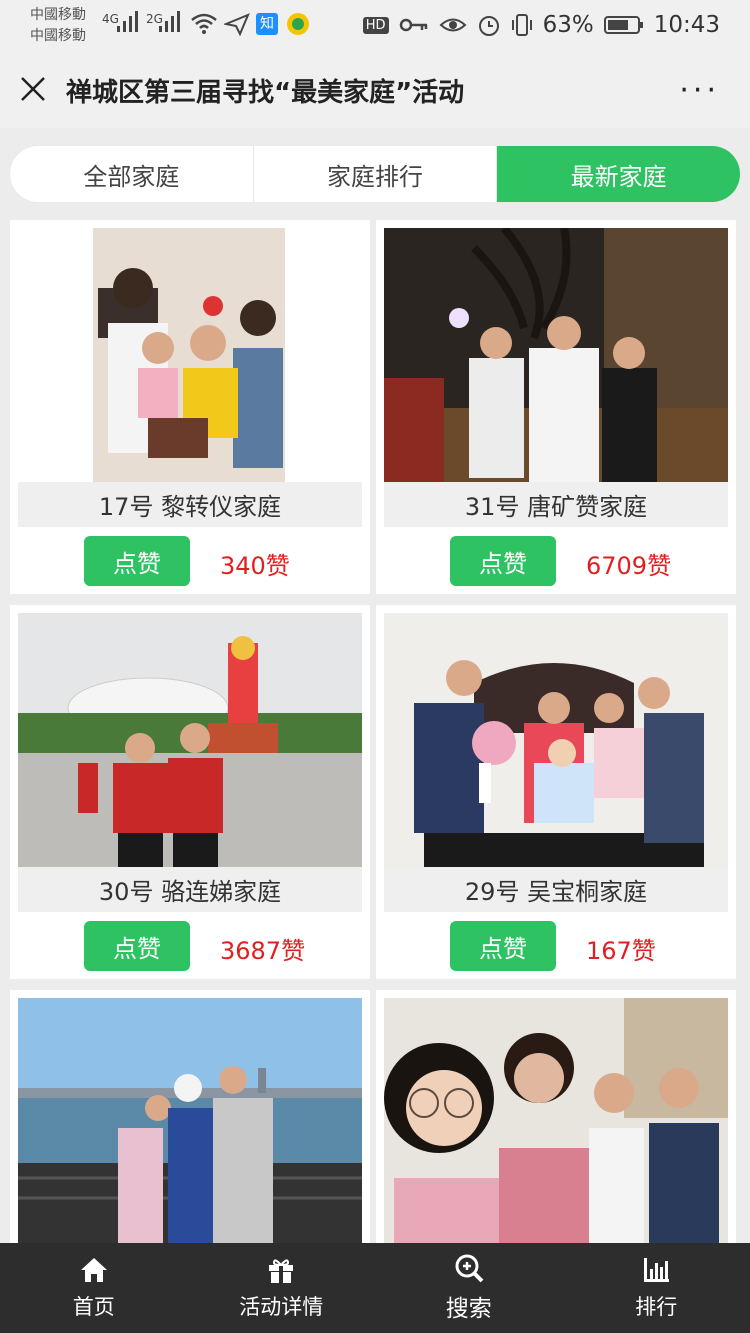 This screenshot has width=750, height=1333. What do you see at coordinates (58, 15) in the screenshot?
I see `carrier-1: 中國移動` at bounding box center [58, 15].